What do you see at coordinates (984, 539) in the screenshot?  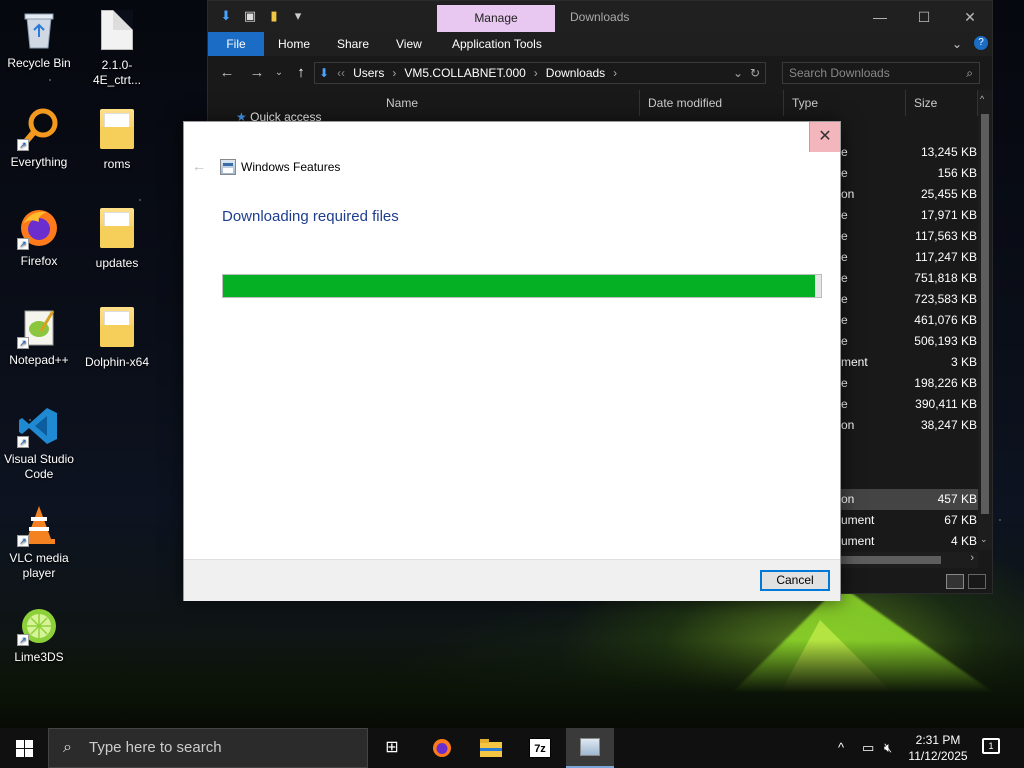 I see `scroll-down-icon: ⌄` at bounding box center [984, 539].